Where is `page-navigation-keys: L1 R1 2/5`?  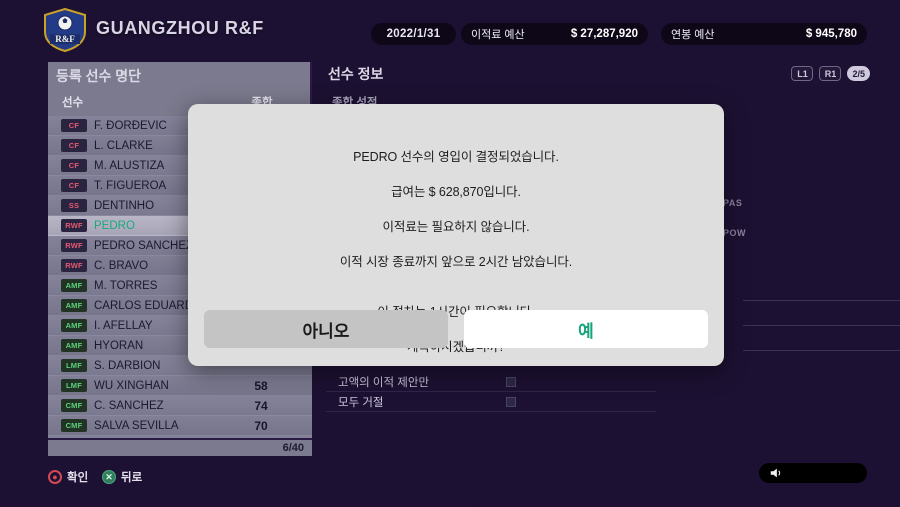 page-navigation-keys: L1 R1 2/5 is located at coordinates (830, 73).